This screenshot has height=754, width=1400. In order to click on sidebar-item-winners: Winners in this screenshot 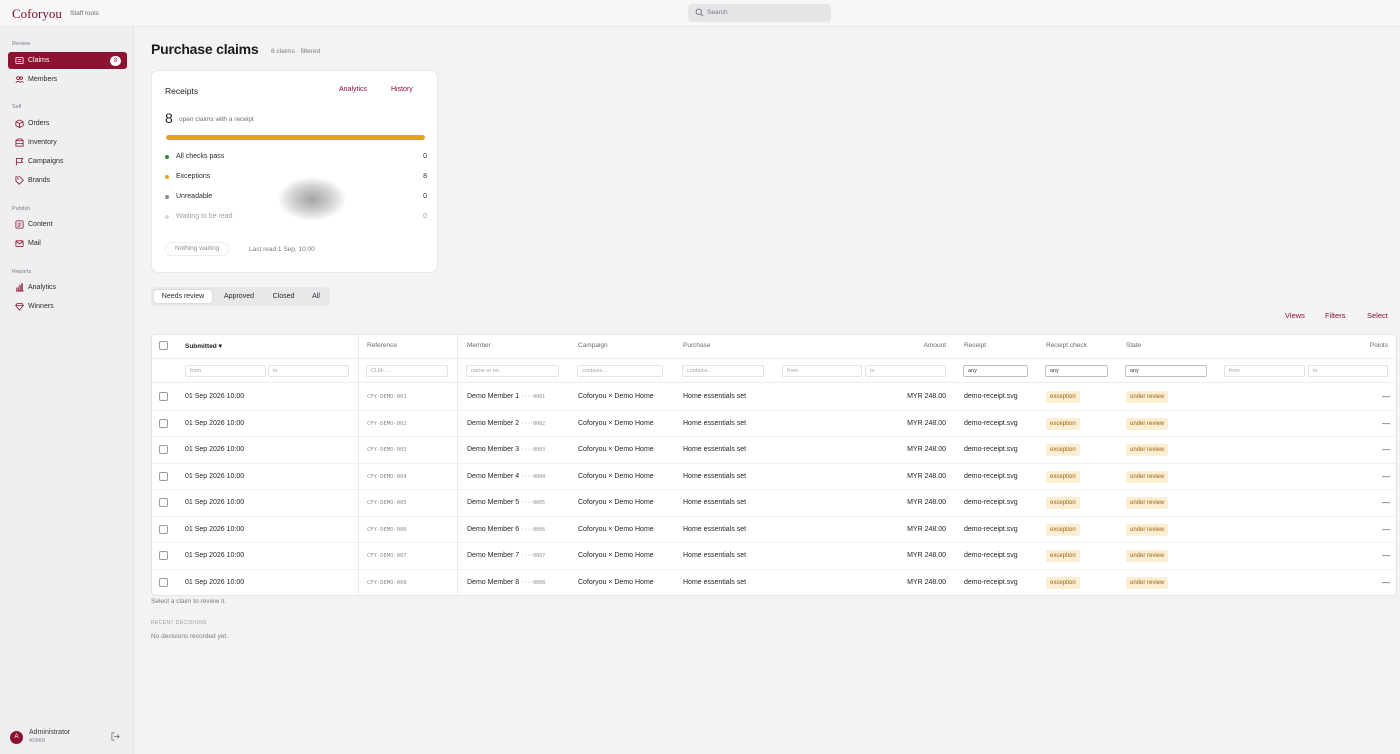, I will do `click(67, 306)`.